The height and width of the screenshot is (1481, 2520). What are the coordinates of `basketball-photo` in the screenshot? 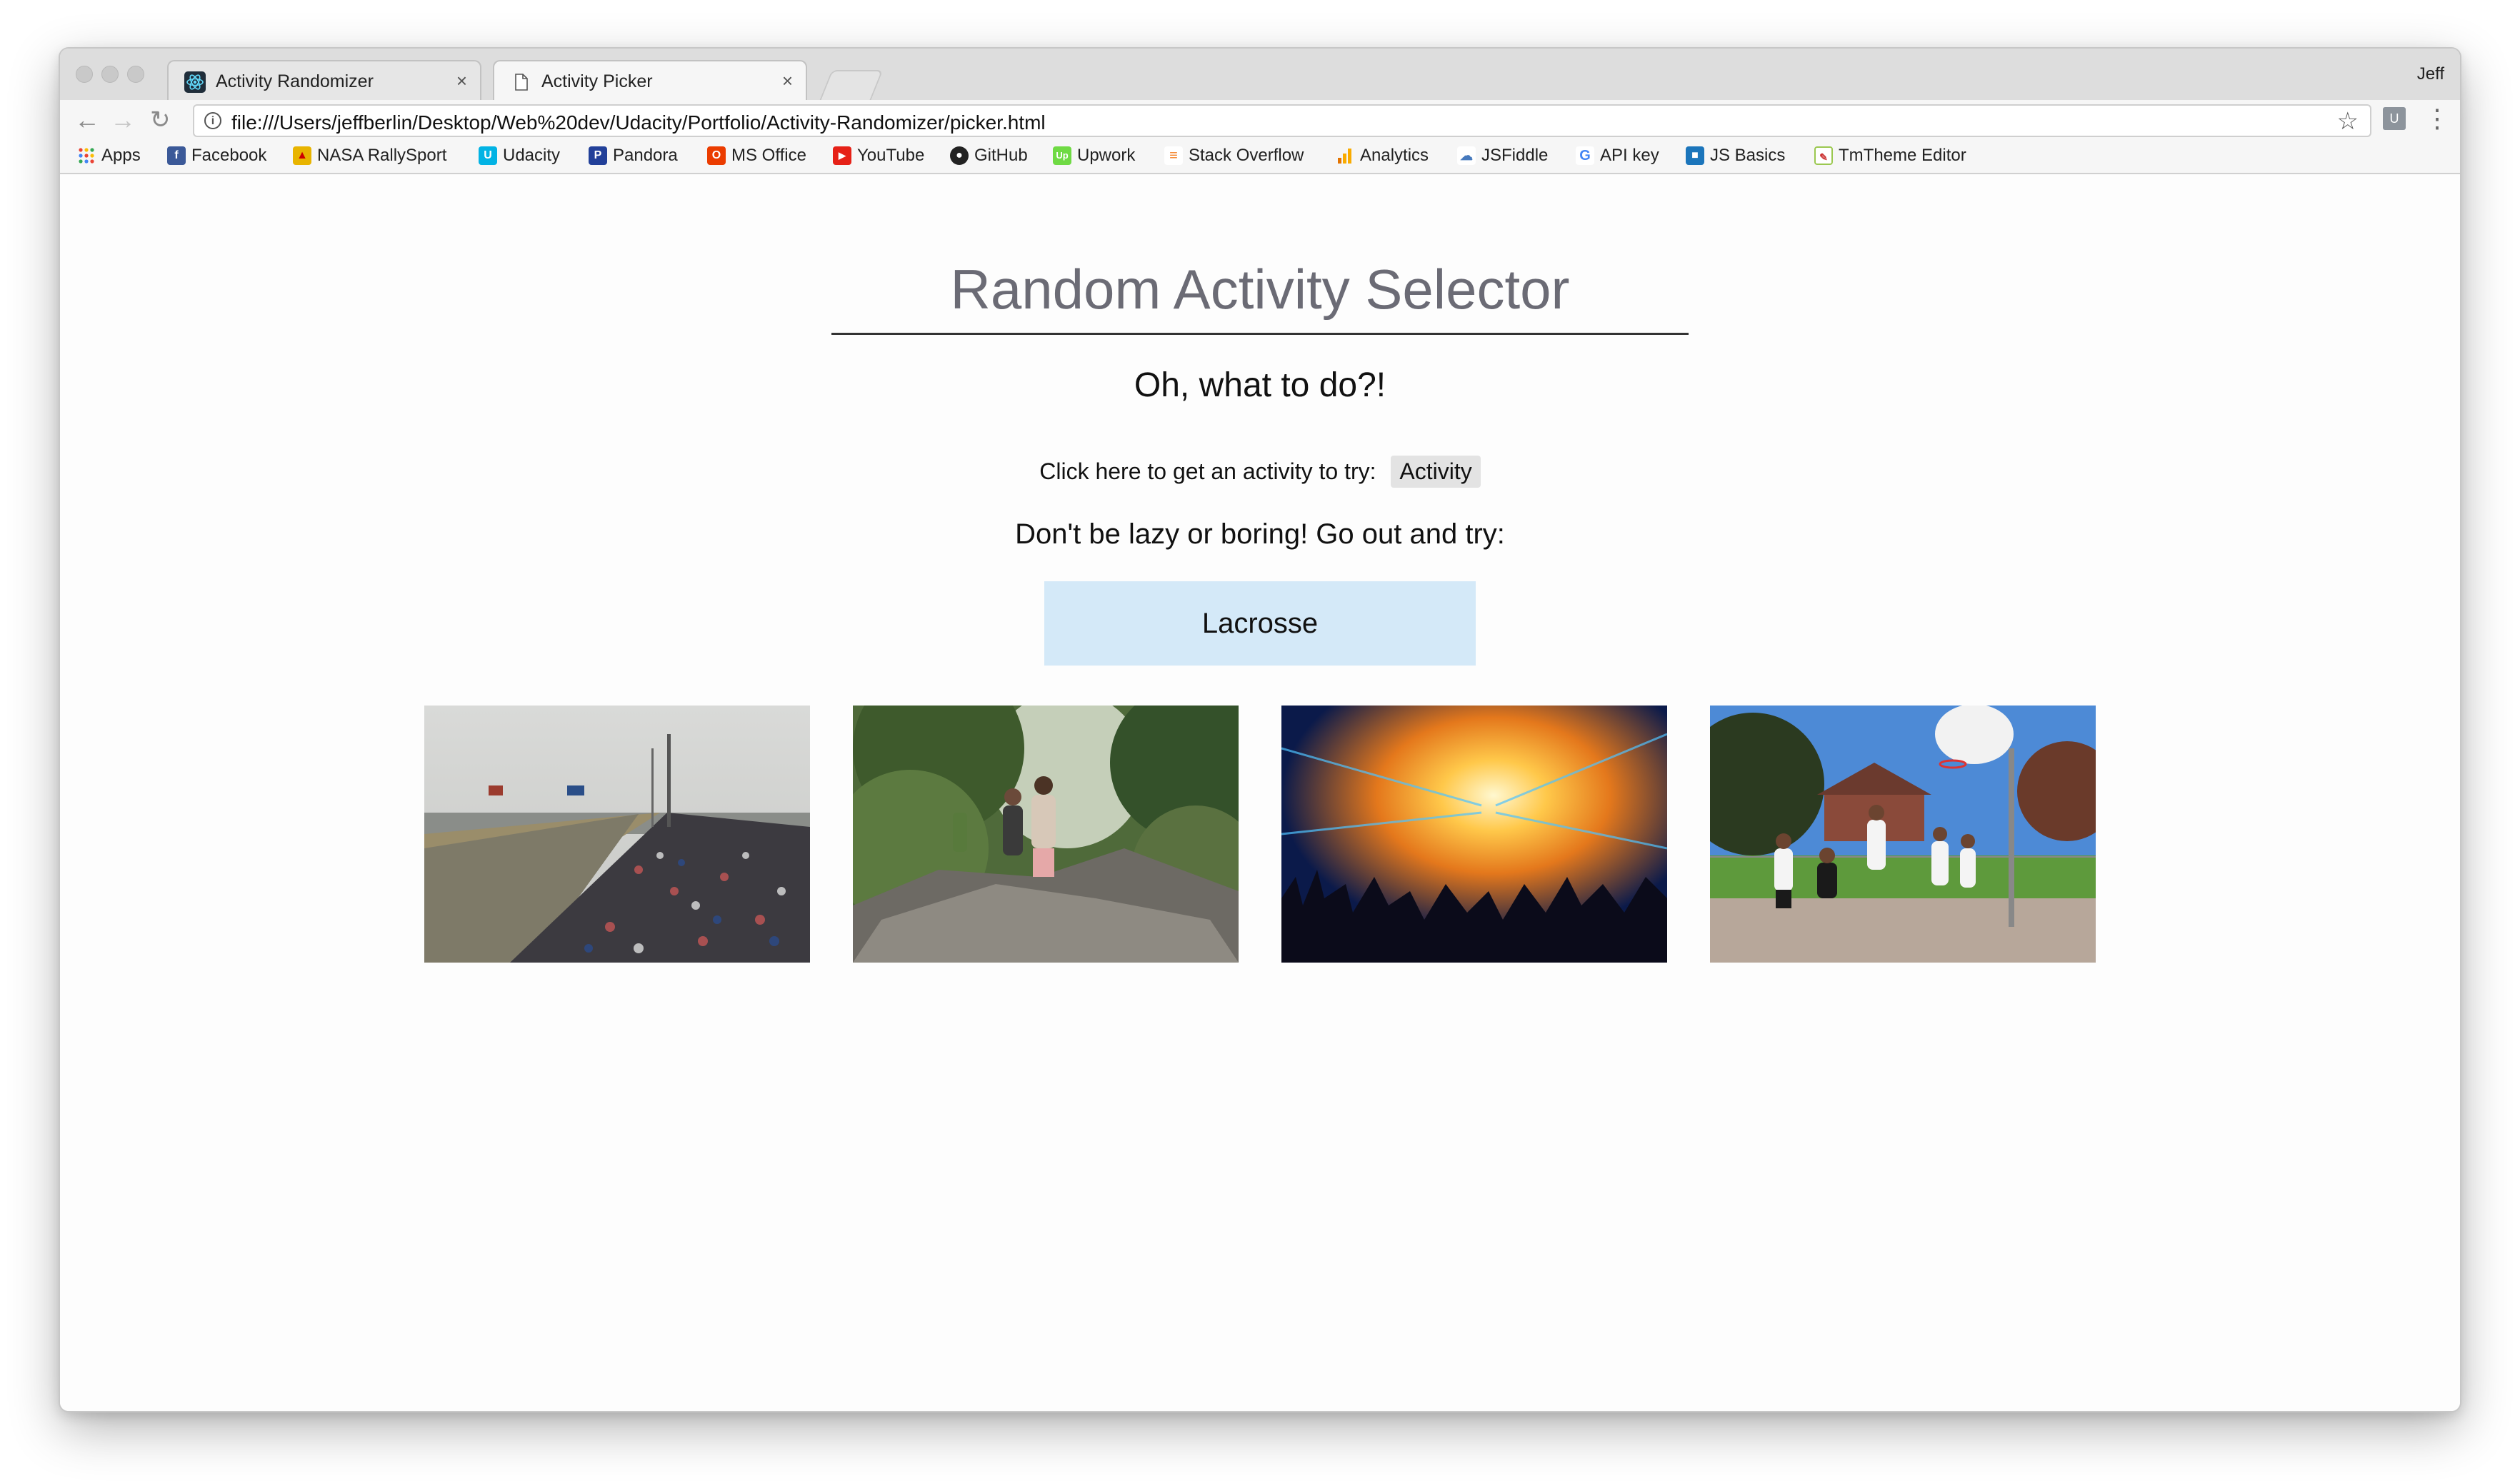 It's located at (1903, 835).